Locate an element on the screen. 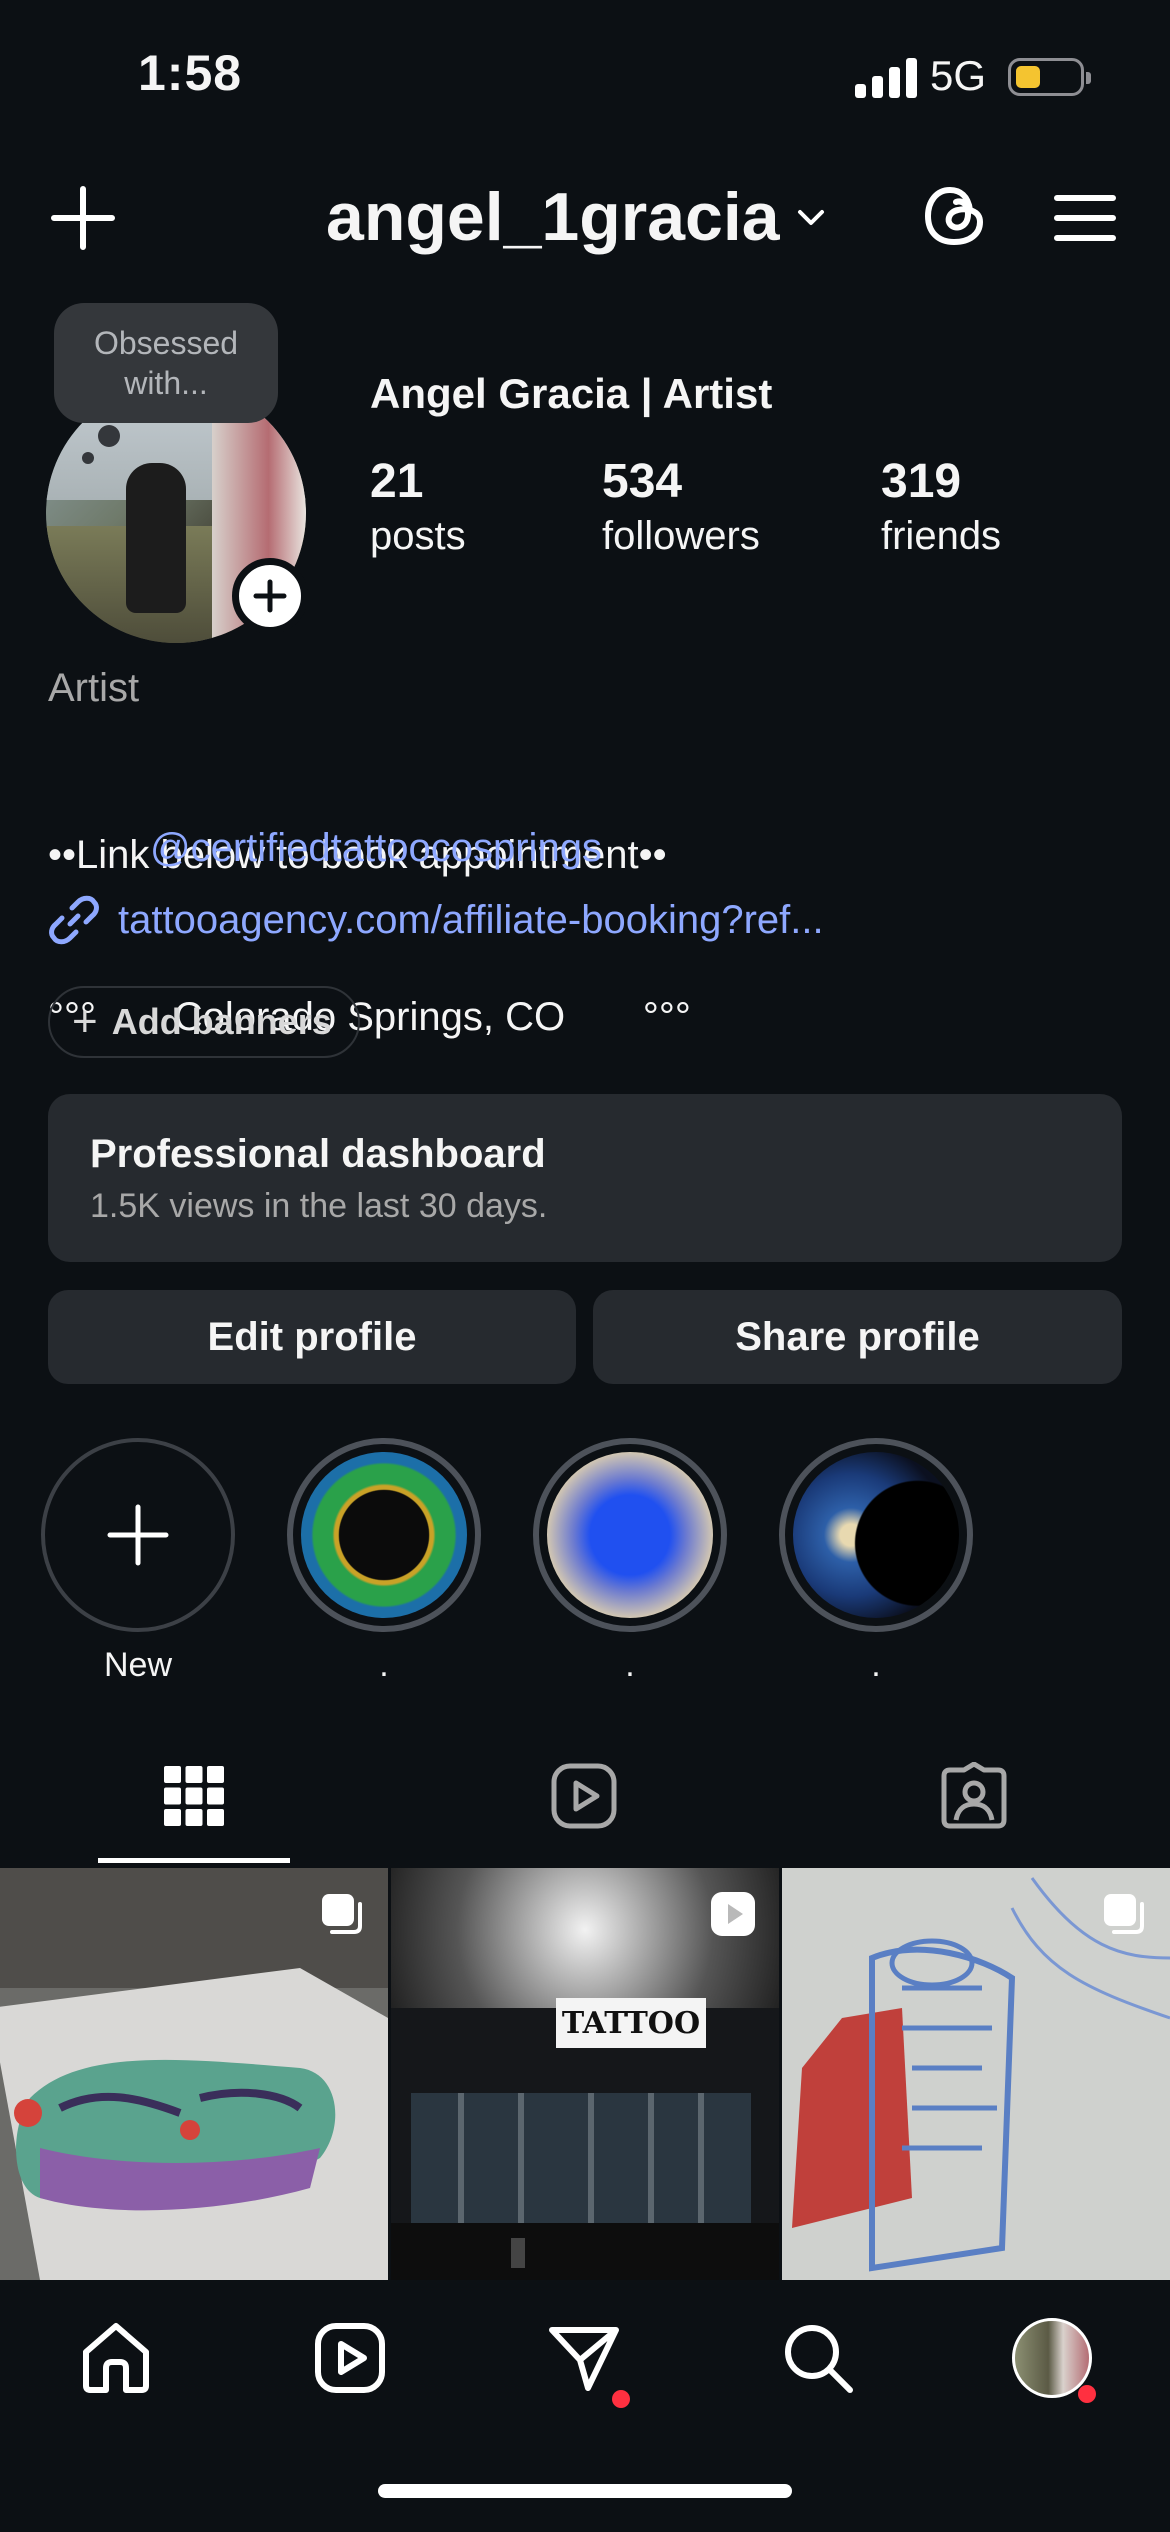 The width and height of the screenshot is (1170, 2532). blue-gradient-highlight is located at coordinates (630, 1535).